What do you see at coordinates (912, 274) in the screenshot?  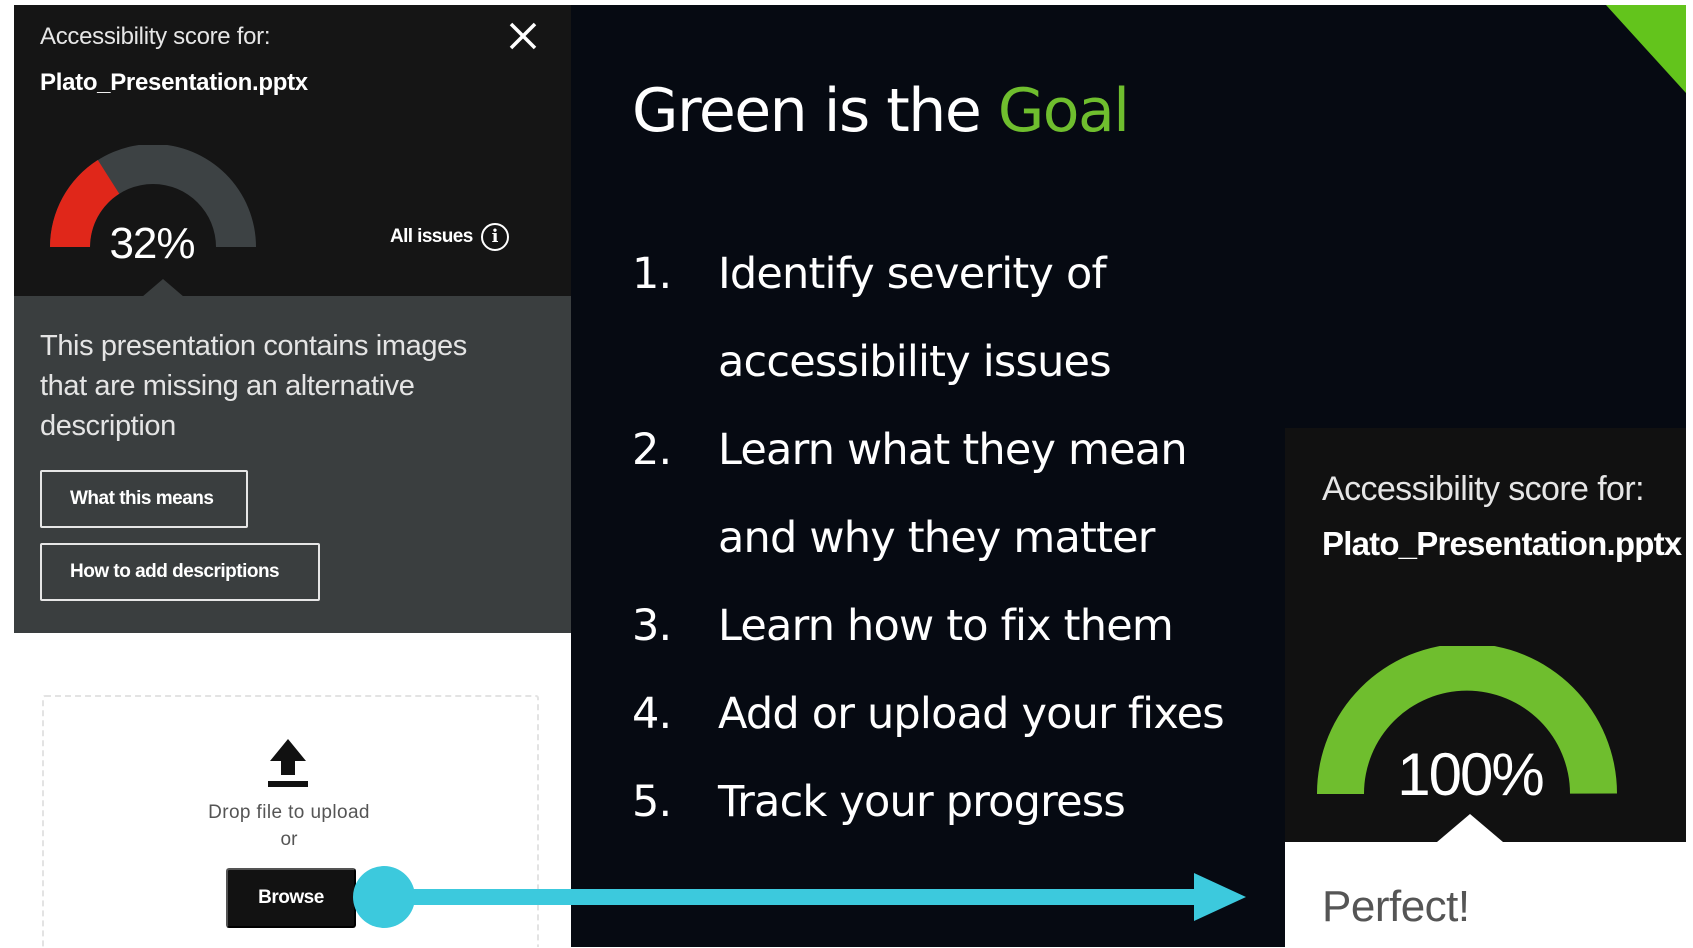 I see `list-item-text: Identify severity of` at bounding box center [912, 274].